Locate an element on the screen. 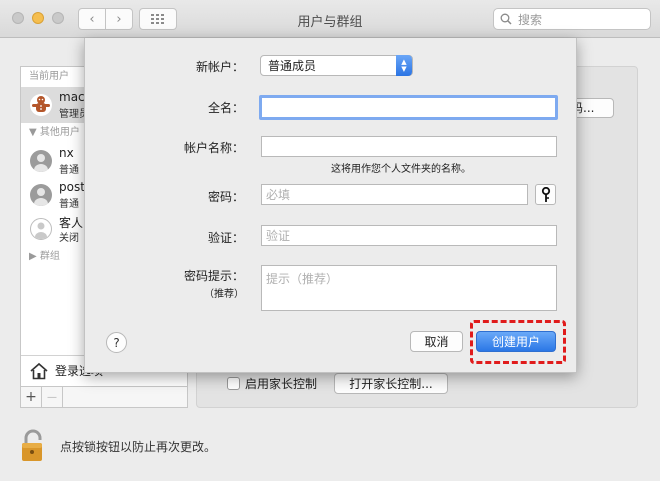 This screenshot has width=660, height=481. parental-controls-label: 启用家长控制 is located at coordinates (281, 384).